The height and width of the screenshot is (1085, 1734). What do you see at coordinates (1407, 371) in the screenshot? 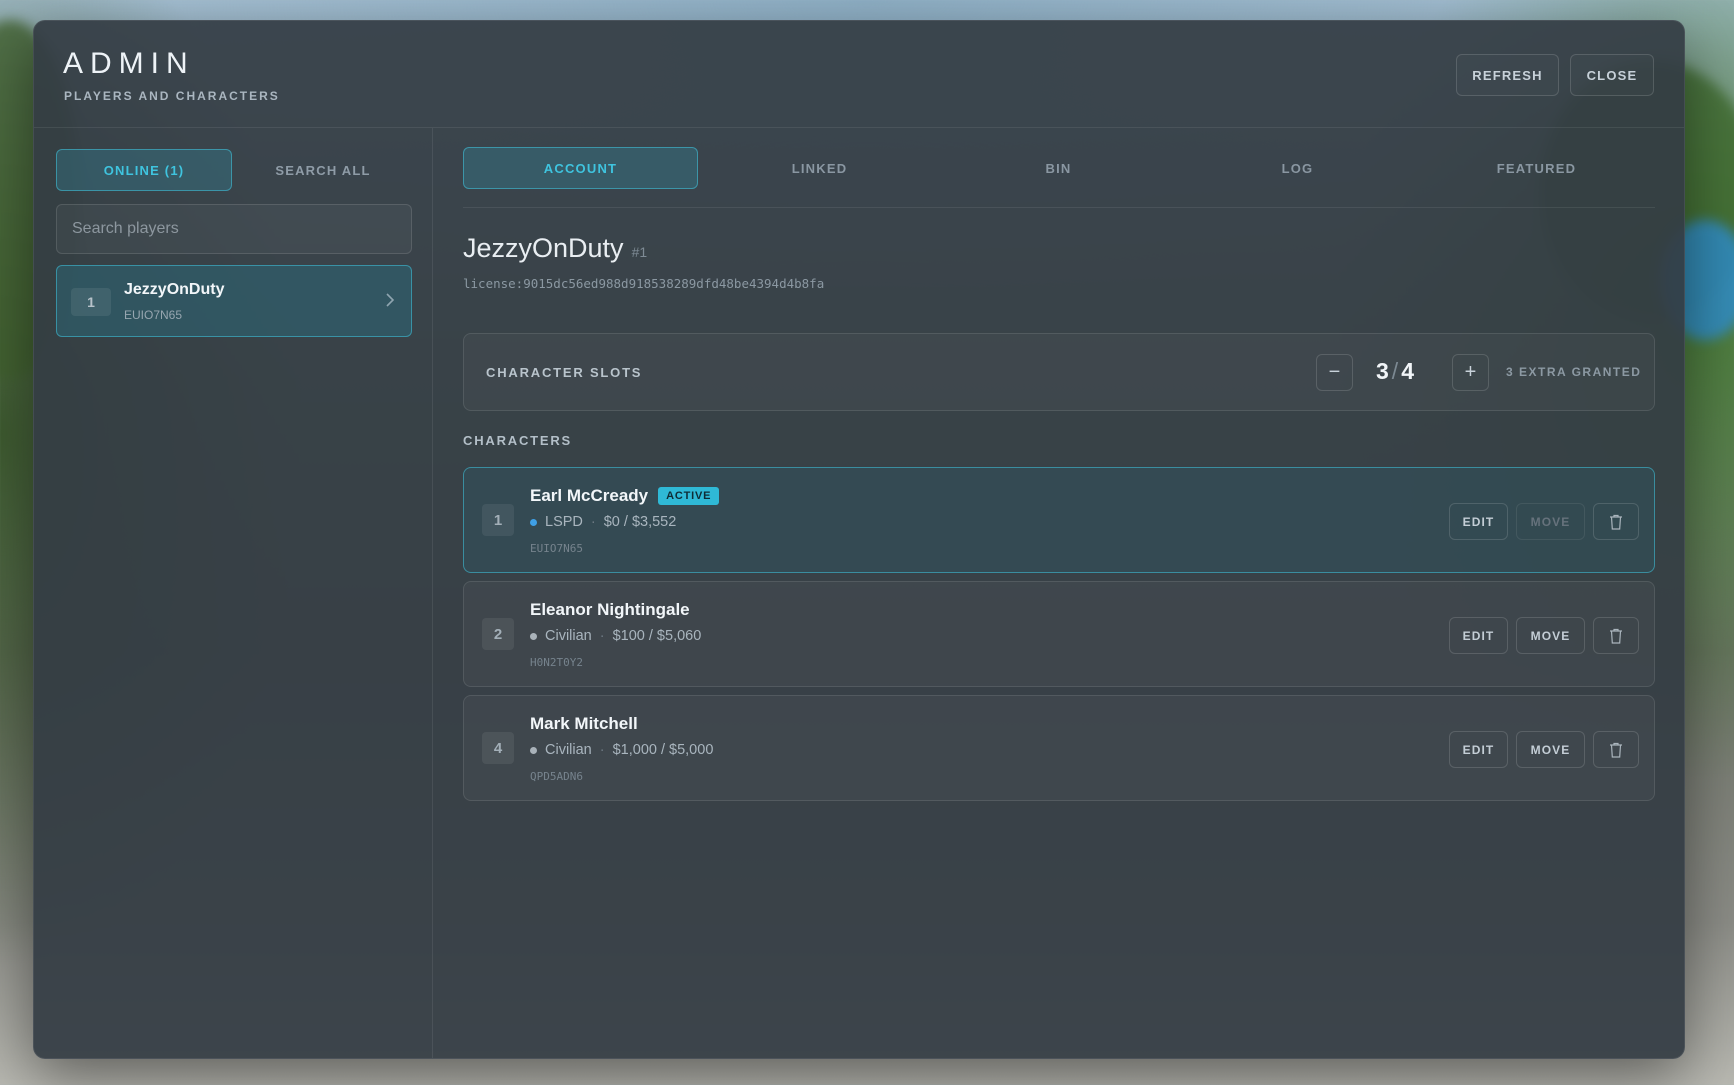
I see `slots-total: 4` at bounding box center [1407, 371].